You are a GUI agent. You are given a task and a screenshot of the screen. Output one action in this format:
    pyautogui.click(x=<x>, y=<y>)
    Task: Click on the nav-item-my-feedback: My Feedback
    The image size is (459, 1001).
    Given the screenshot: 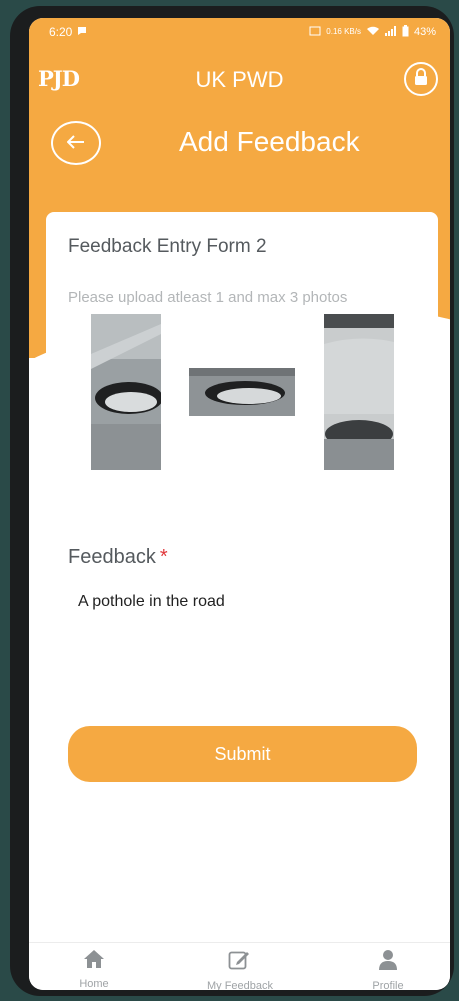 What is the action you would take?
    pyautogui.click(x=240, y=969)
    